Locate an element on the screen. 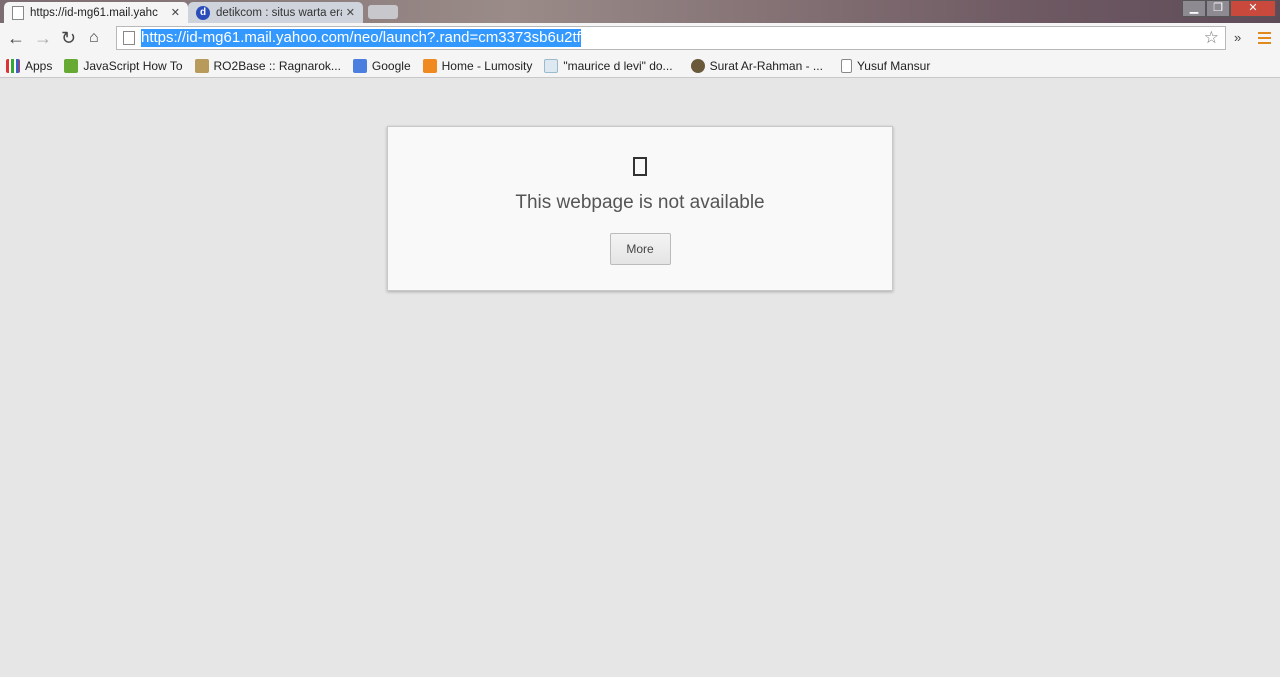  bookmark-yusuf: Yusuf Mansur is located at coordinates (885, 65).